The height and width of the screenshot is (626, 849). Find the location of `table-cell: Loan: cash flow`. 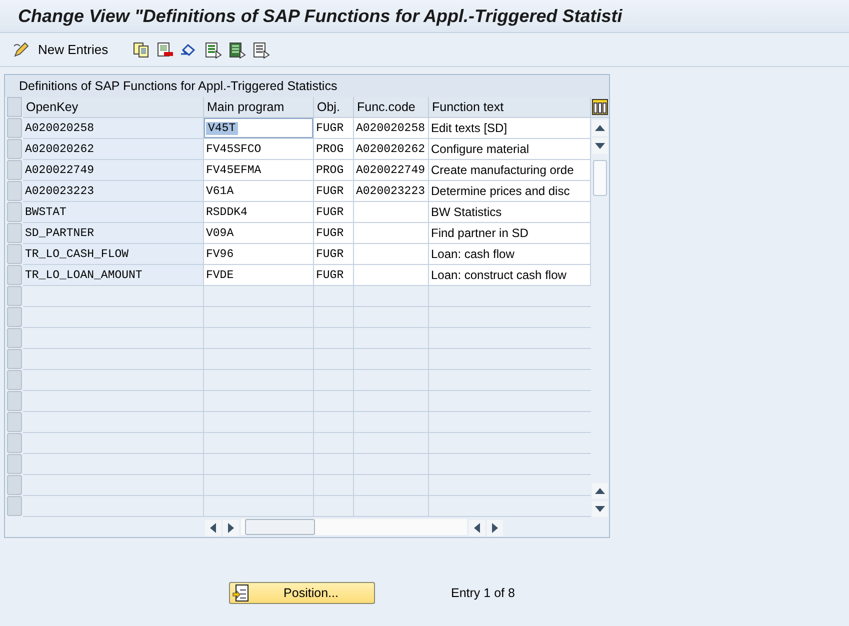

table-cell: Loan: cash flow is located at coordinates (510, 254).